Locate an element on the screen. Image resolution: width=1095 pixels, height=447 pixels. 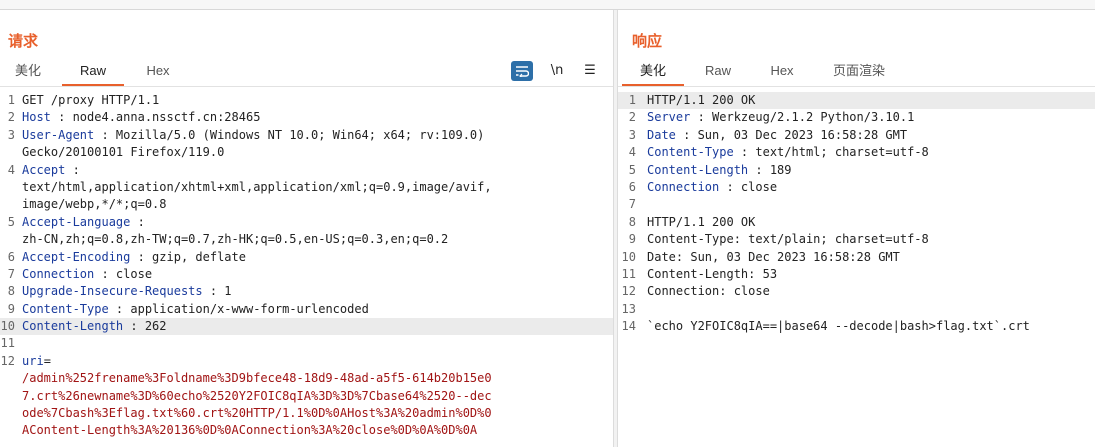
header-name: Content-Type is located at coordinates (65, 308).